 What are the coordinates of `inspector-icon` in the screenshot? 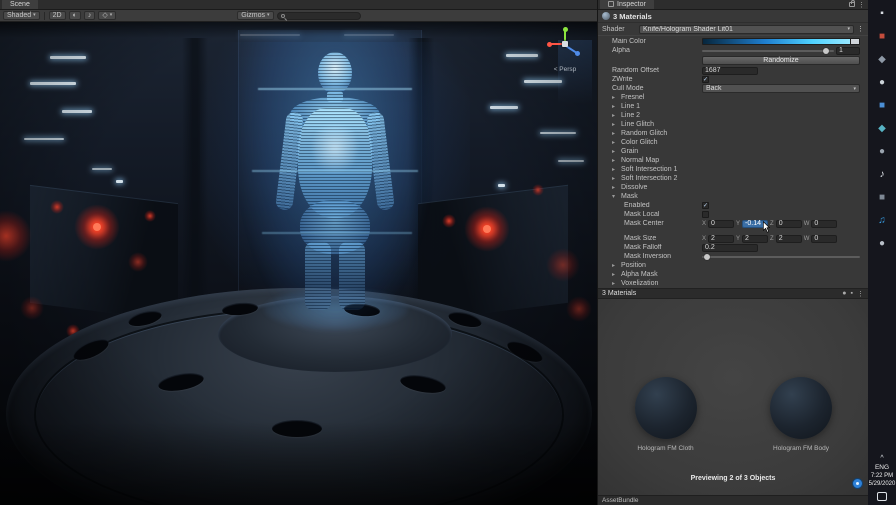 It's located at (611, 4).